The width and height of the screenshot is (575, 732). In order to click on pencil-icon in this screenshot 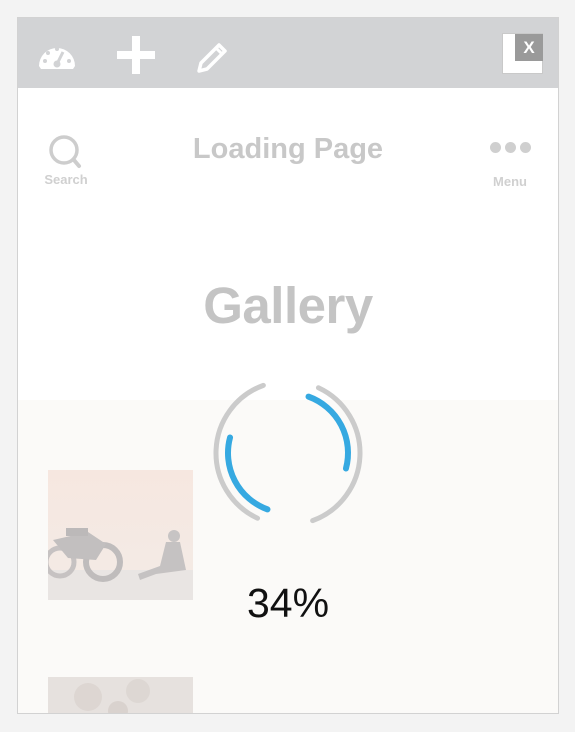, I will do `click(213, 55)`.